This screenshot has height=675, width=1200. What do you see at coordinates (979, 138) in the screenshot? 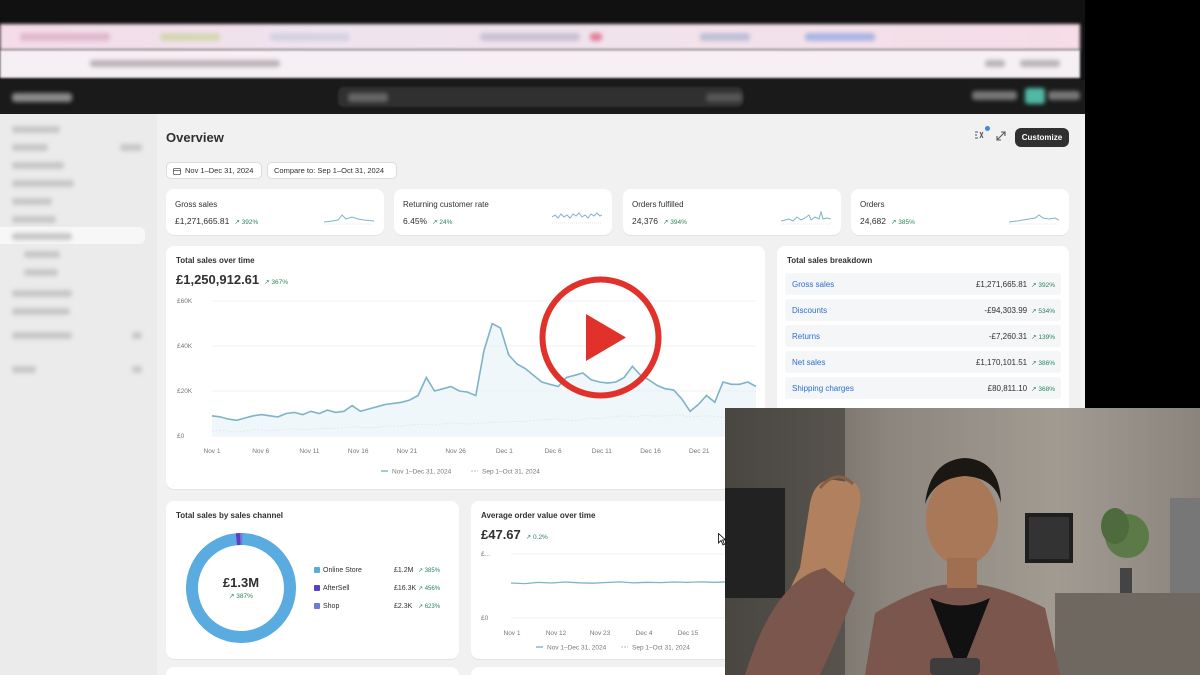
I see `ai-insights-icon` at bounding box center [979, 138].